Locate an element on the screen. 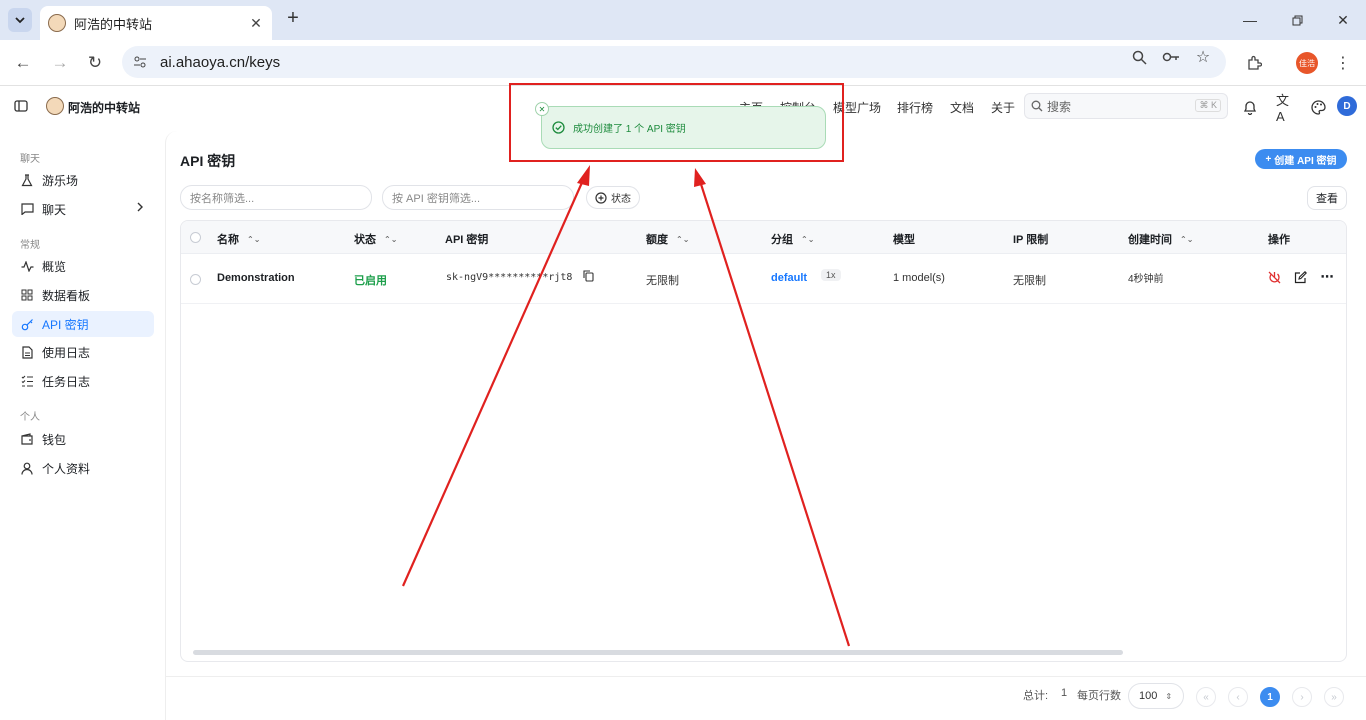  group-ratio-badge: 1x is located at coordinates (831, 275).